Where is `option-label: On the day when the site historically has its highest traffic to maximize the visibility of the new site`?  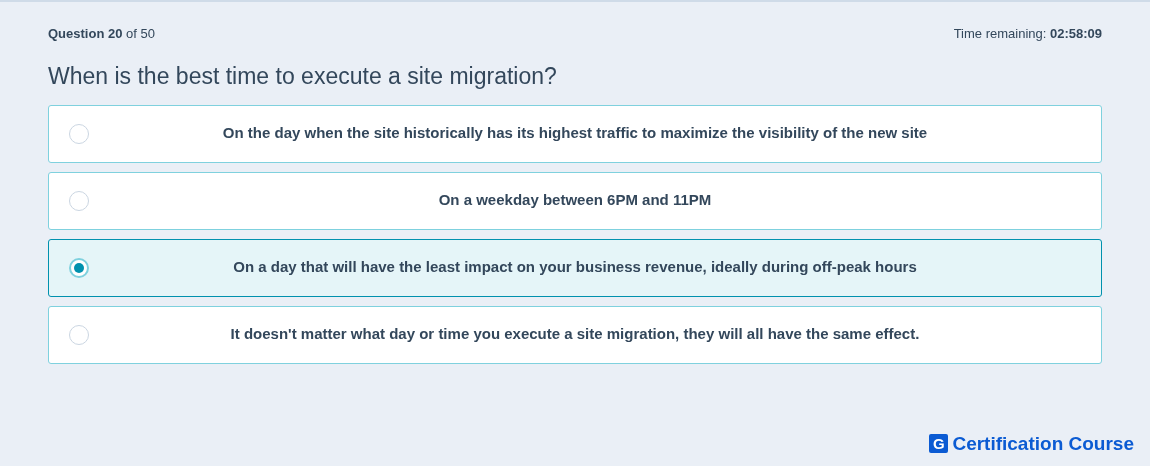 option-label: On the day when the site historically has its highest traffic to maximize the visibility of the new site is located at coordinates (575, 133).